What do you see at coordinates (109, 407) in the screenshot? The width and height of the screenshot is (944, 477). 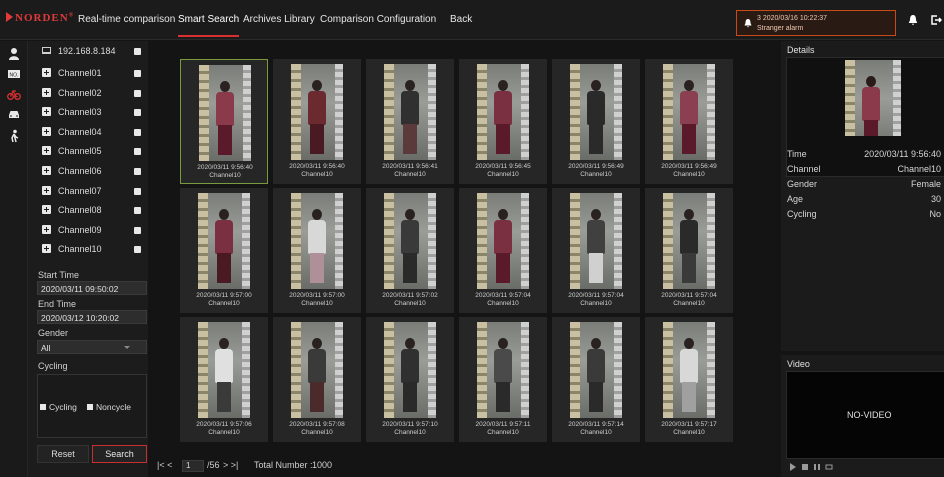 I see `noncycle-option: Noncycle` at bounding box center [109, 407].